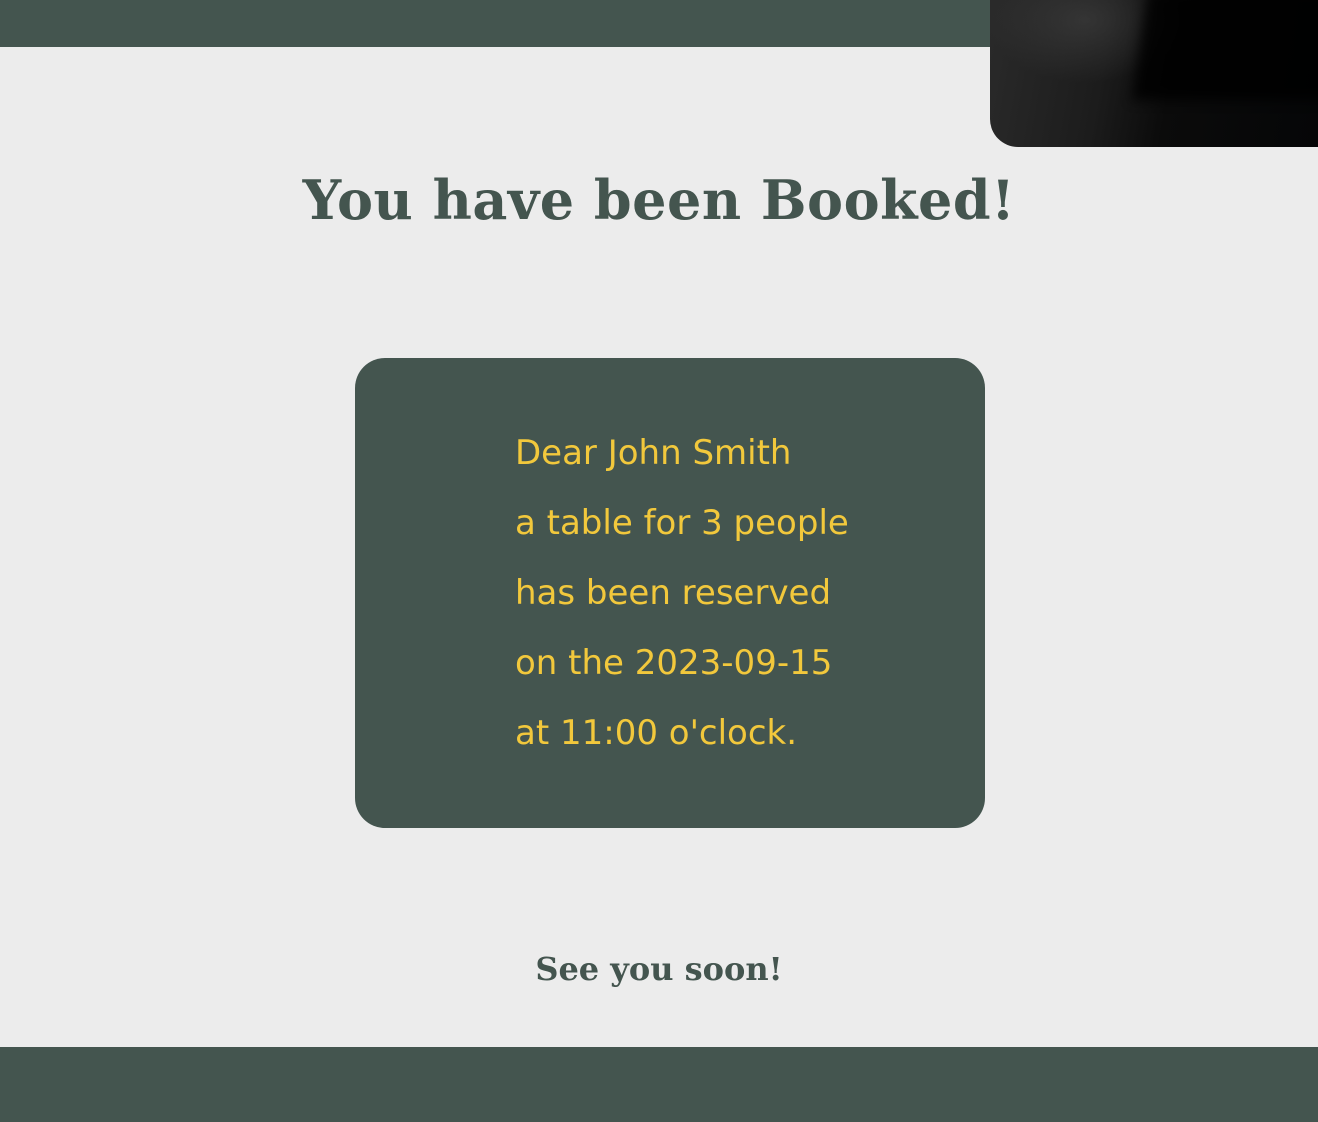 Image resolution: width=1318 pixels, height=1122 pixels. I want to click on greeting-line: Dear John Smith, so click(653, 453).